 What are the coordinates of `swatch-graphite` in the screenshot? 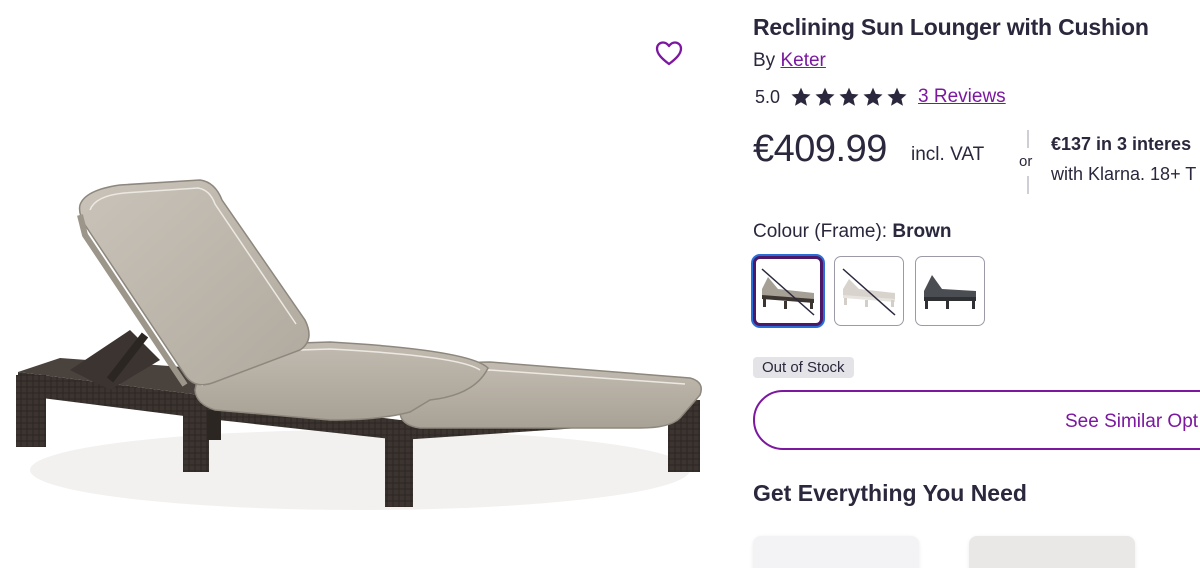 It's located at (950, 291).